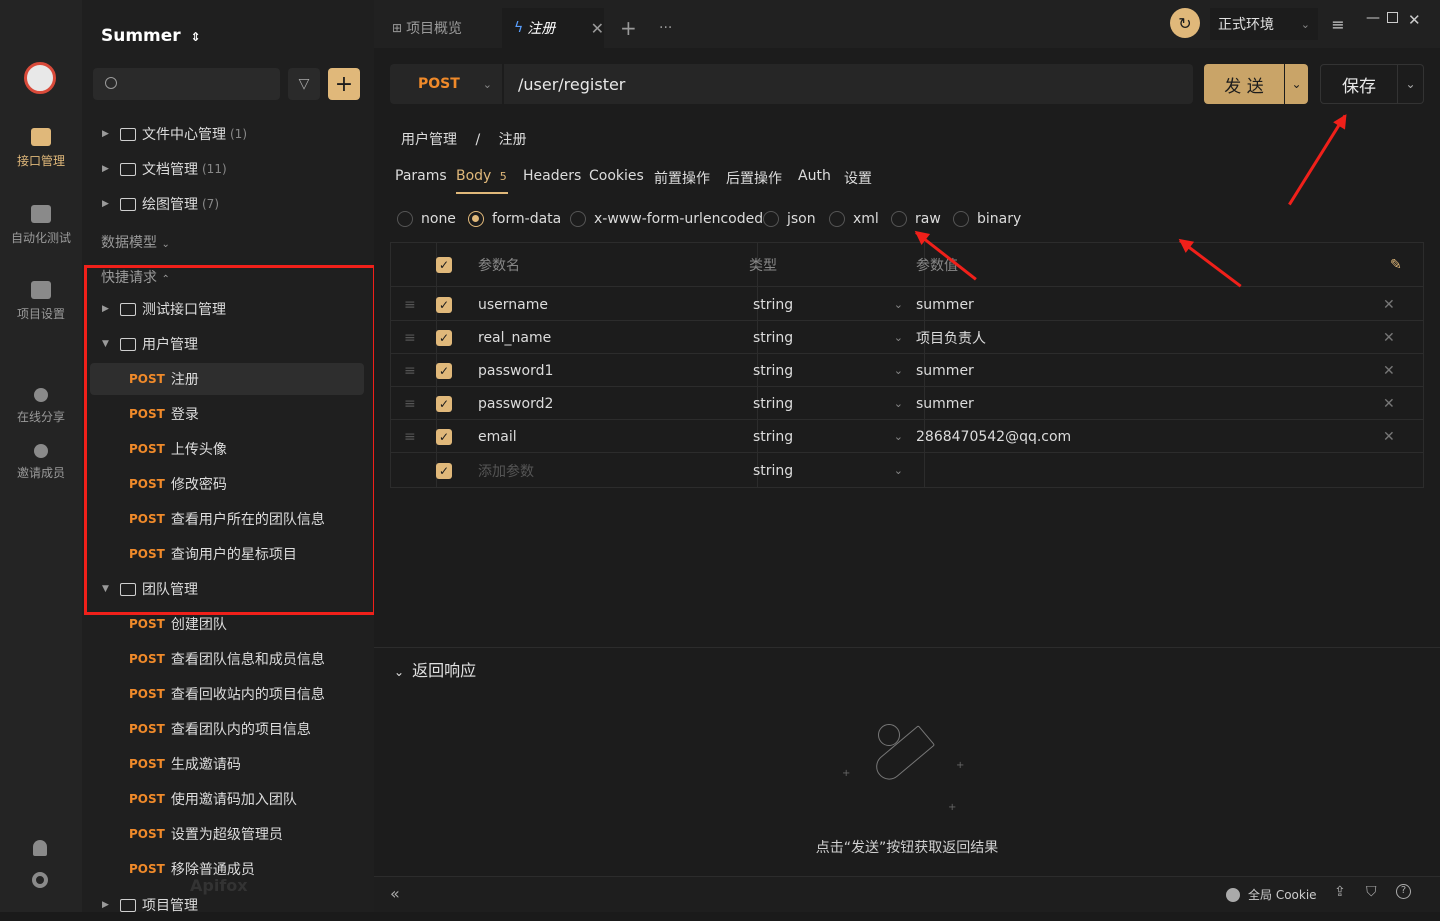 The height and width of the screenshot is (921, 1440). I want to click on param-value: 项目负责人, so click(951, 337).